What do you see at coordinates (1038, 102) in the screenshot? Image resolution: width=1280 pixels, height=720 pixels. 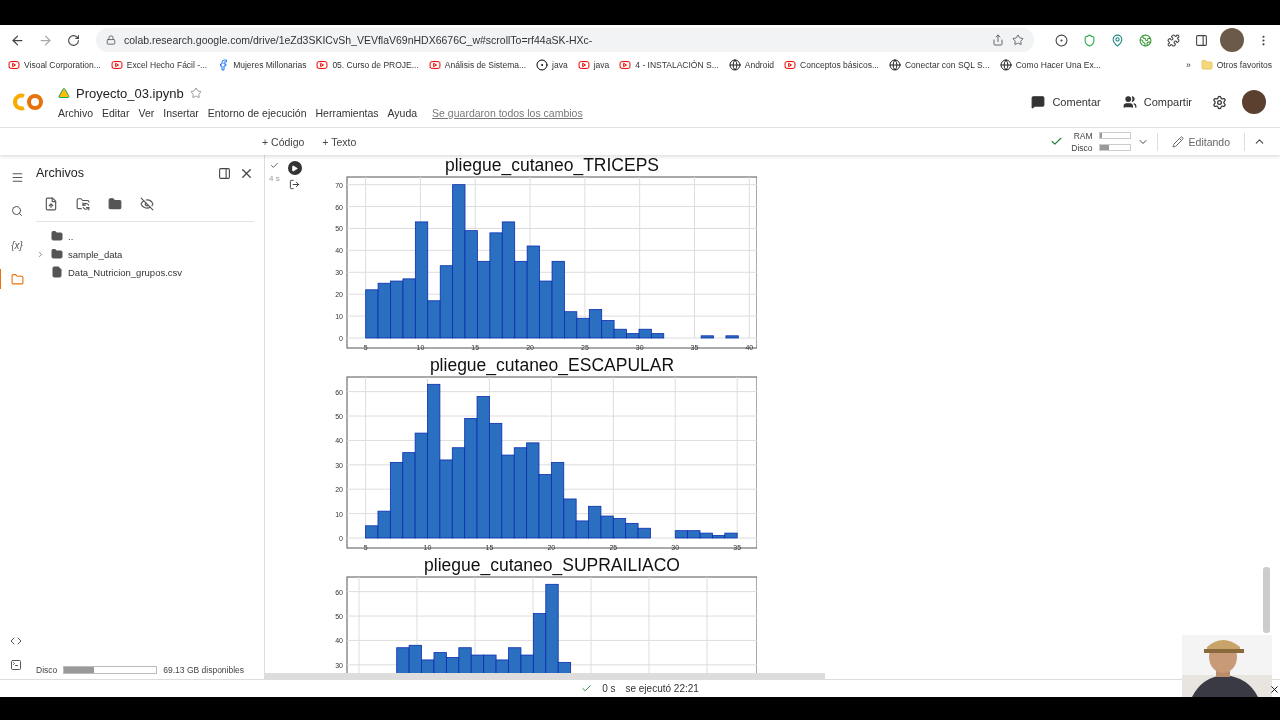 I see `comment-icon` at bounding box center [1038, 102].